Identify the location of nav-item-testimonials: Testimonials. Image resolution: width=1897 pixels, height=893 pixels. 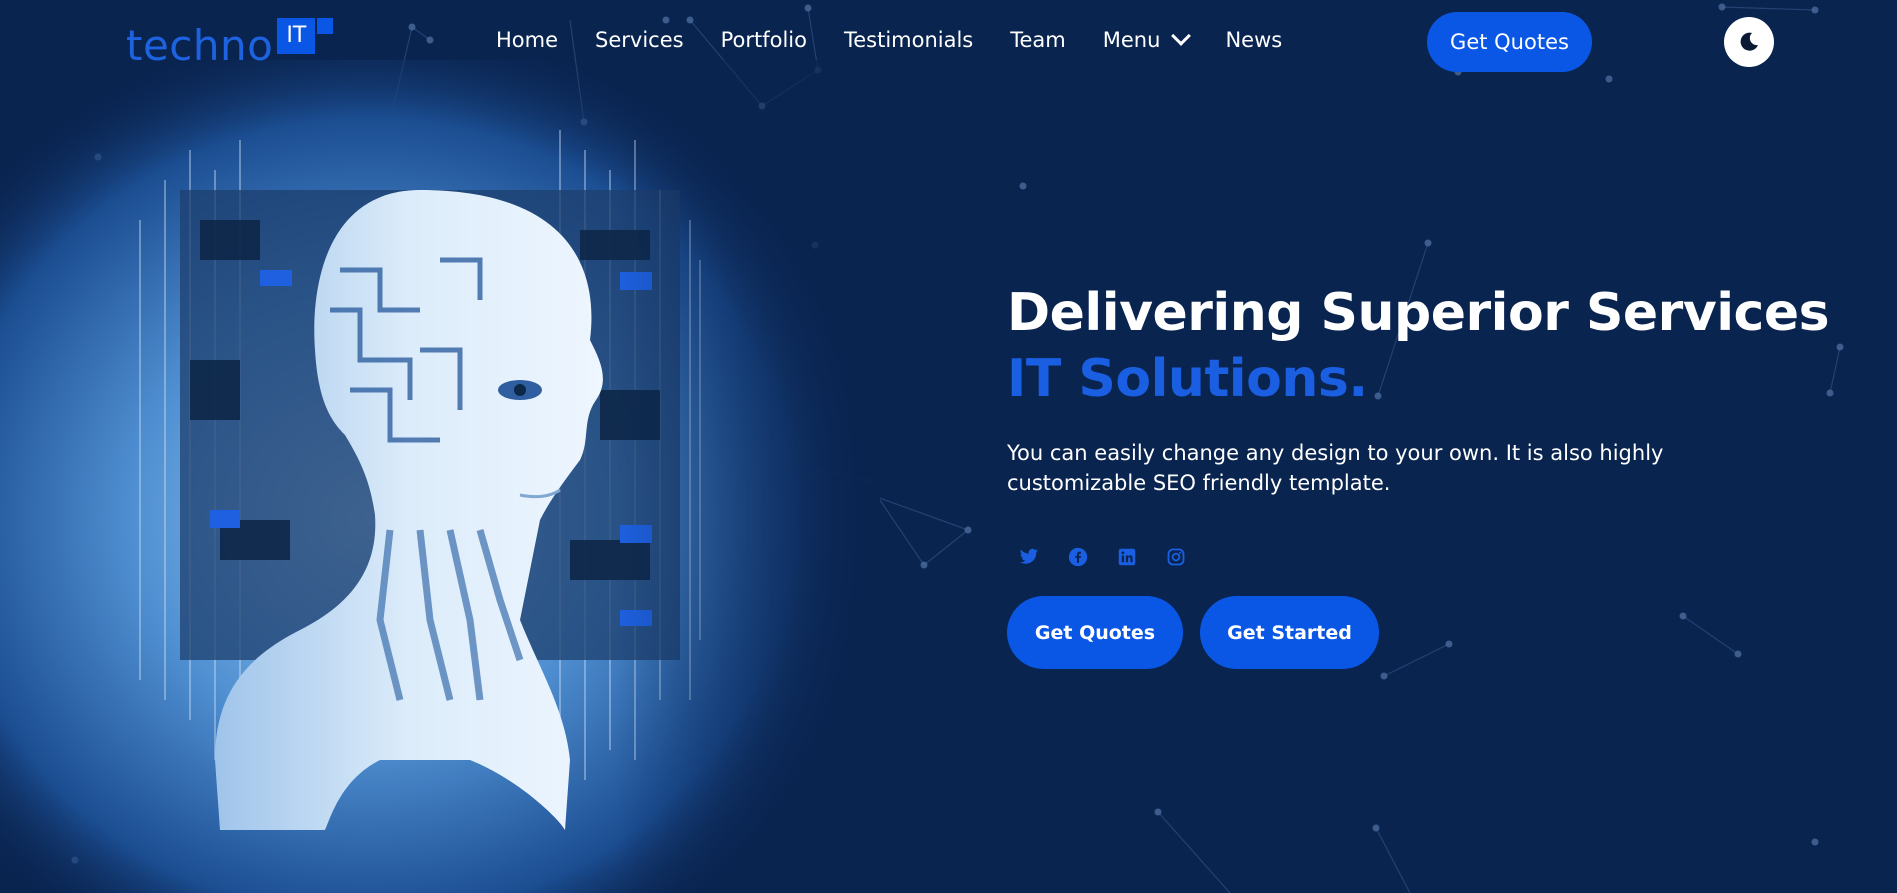
(908, 40).